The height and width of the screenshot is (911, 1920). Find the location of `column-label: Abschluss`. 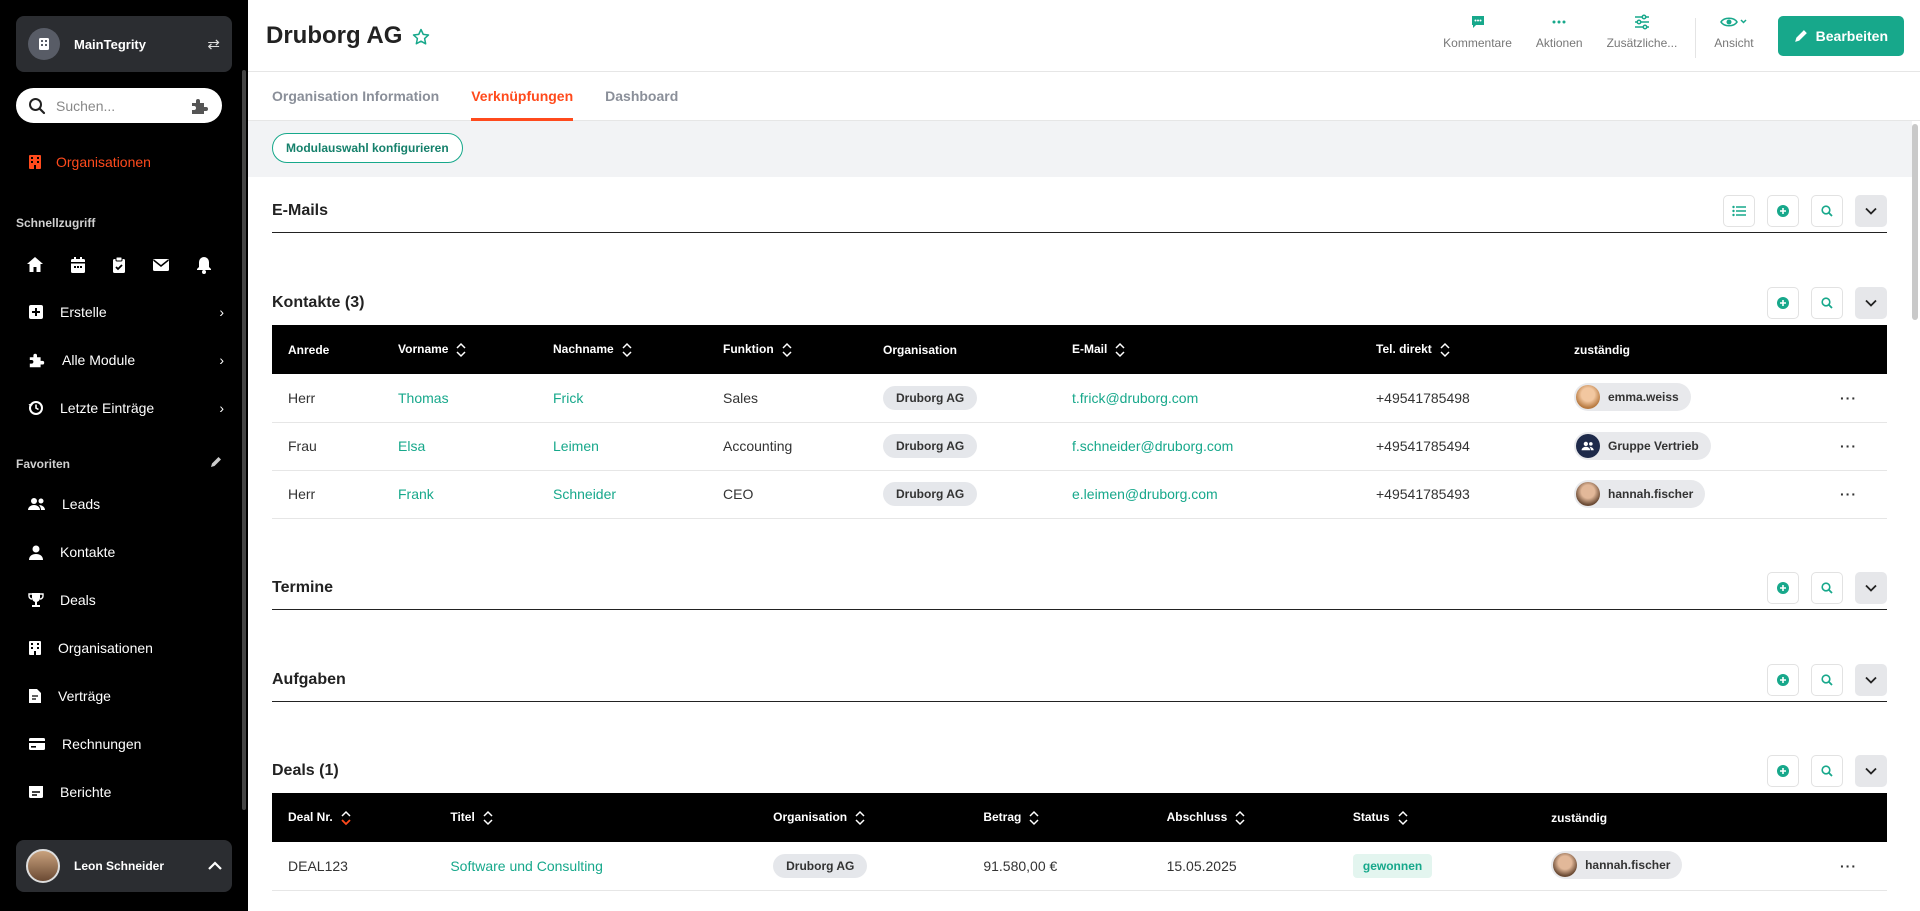

column-label: Abschluss is located at coordinates (1197, 816).